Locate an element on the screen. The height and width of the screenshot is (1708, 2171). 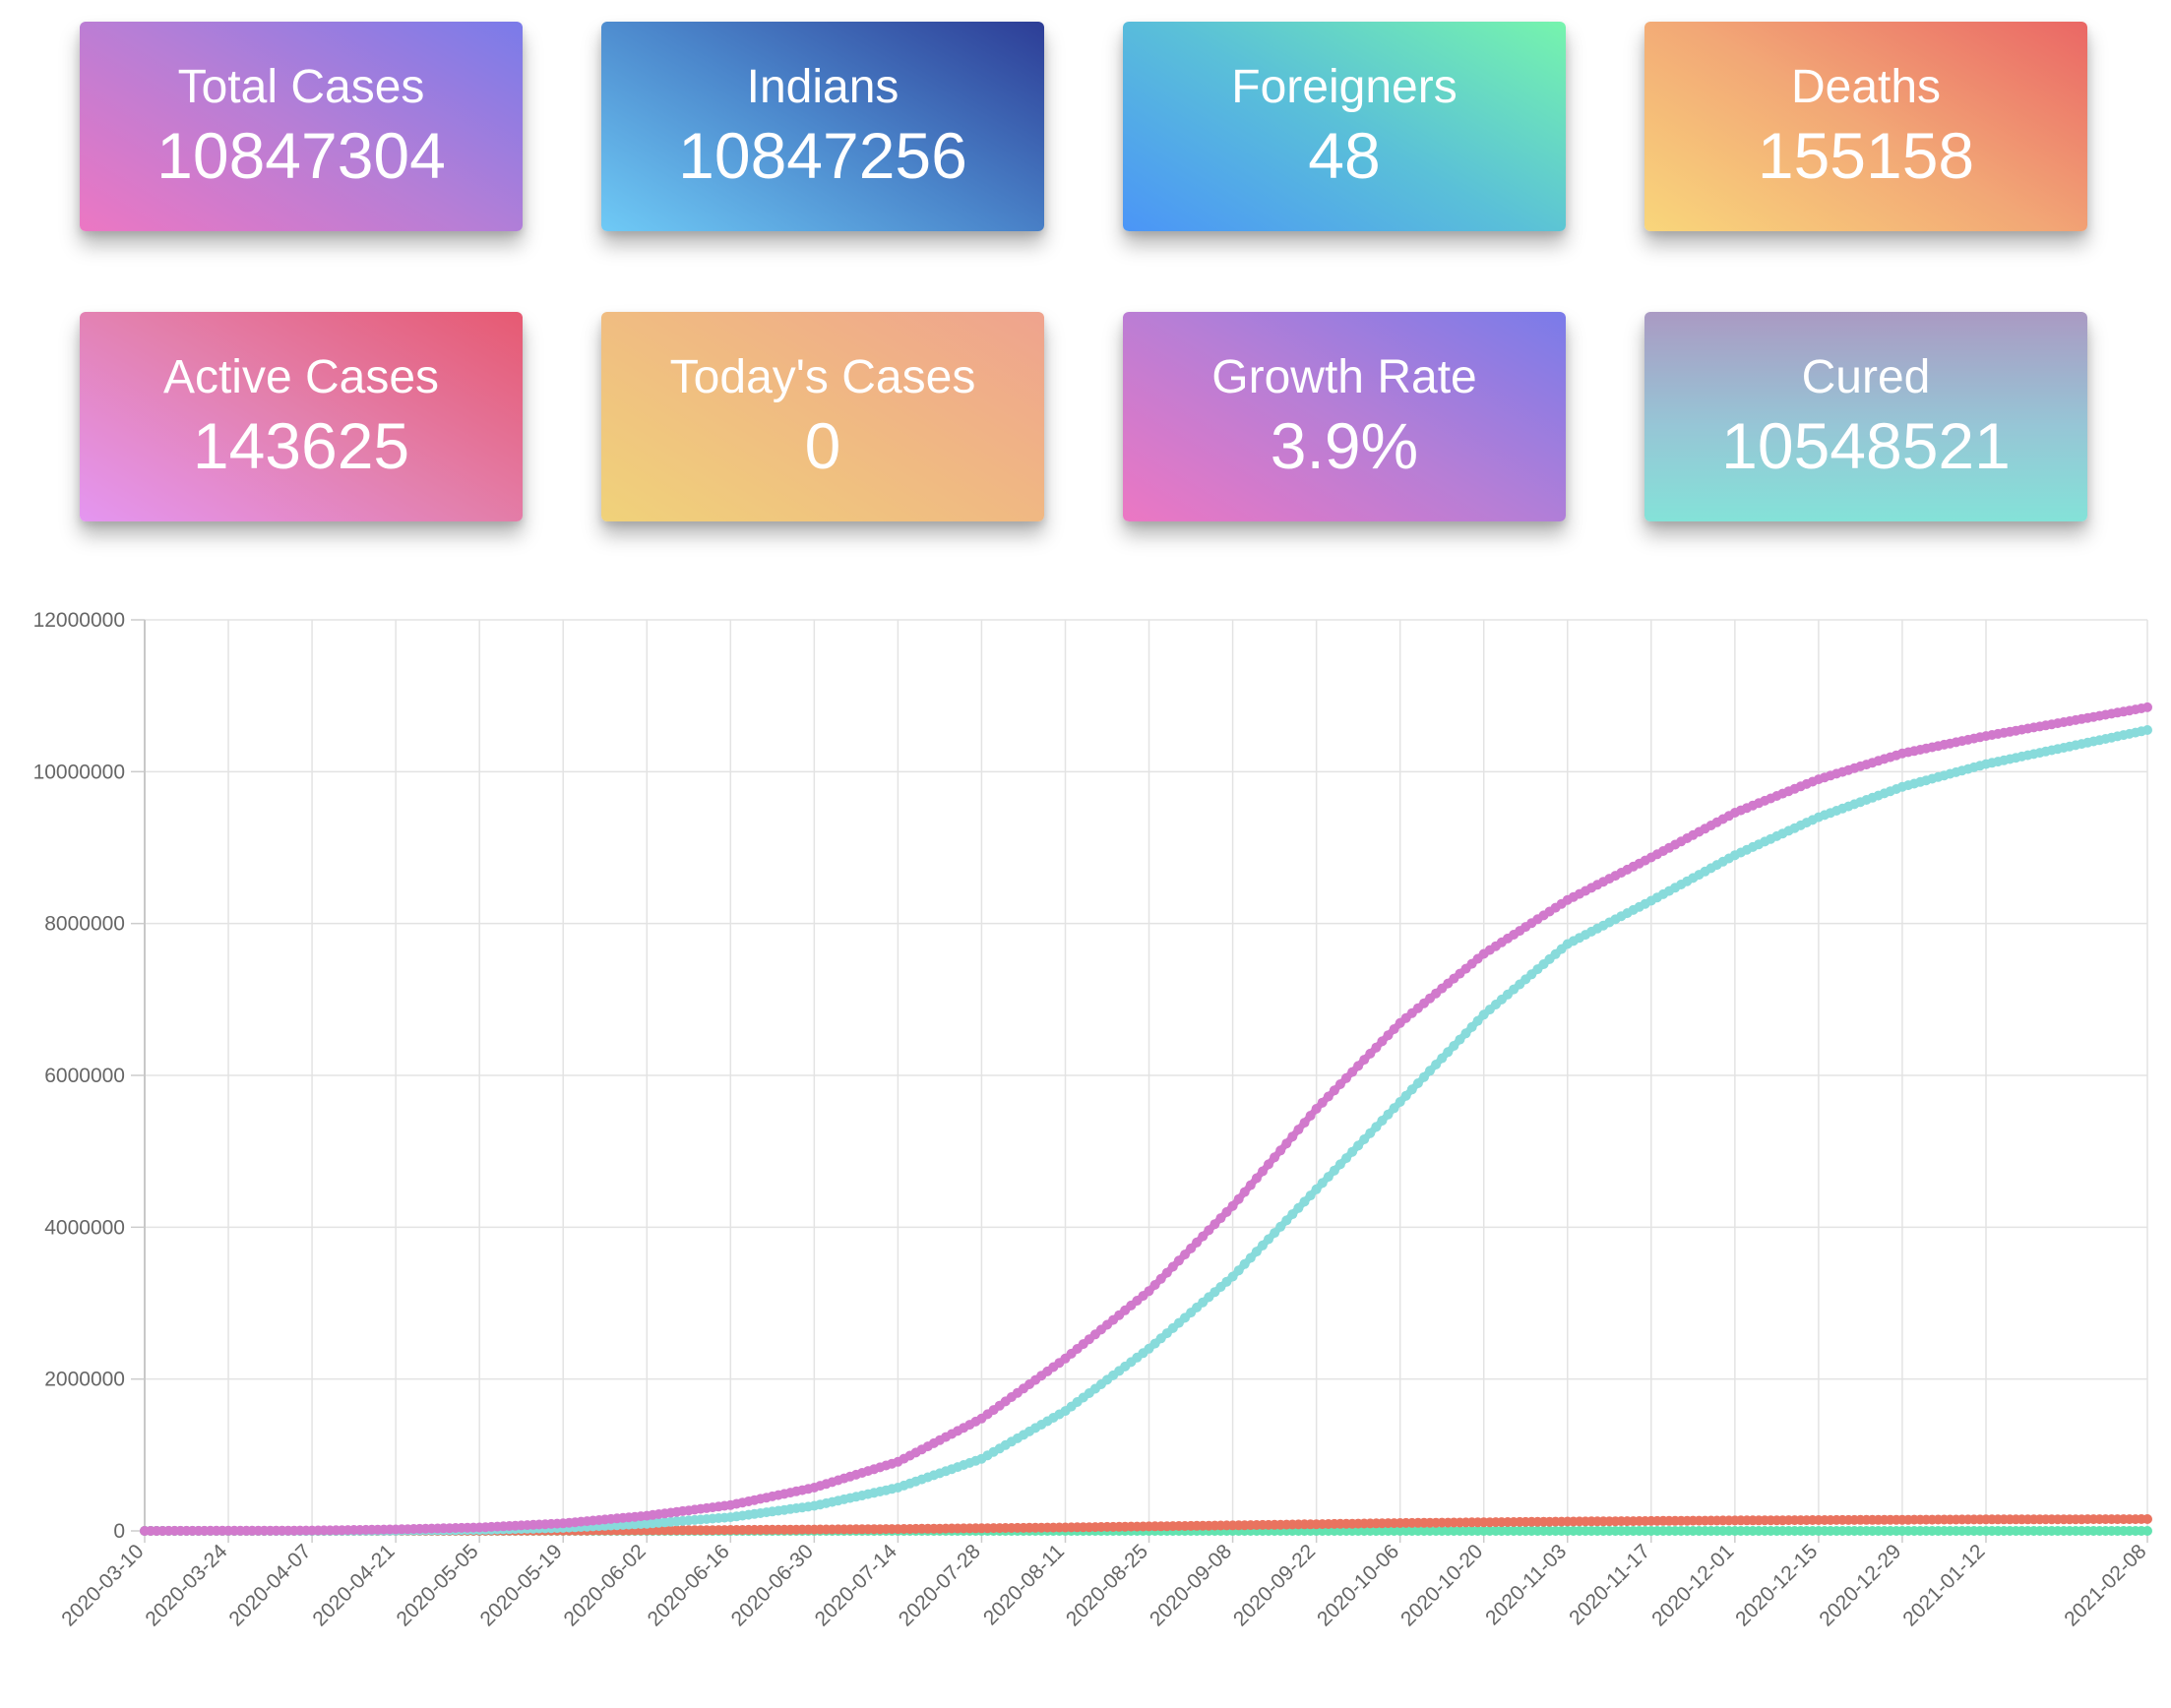
card-value: 155158 is located at coordinates (1866, 156).